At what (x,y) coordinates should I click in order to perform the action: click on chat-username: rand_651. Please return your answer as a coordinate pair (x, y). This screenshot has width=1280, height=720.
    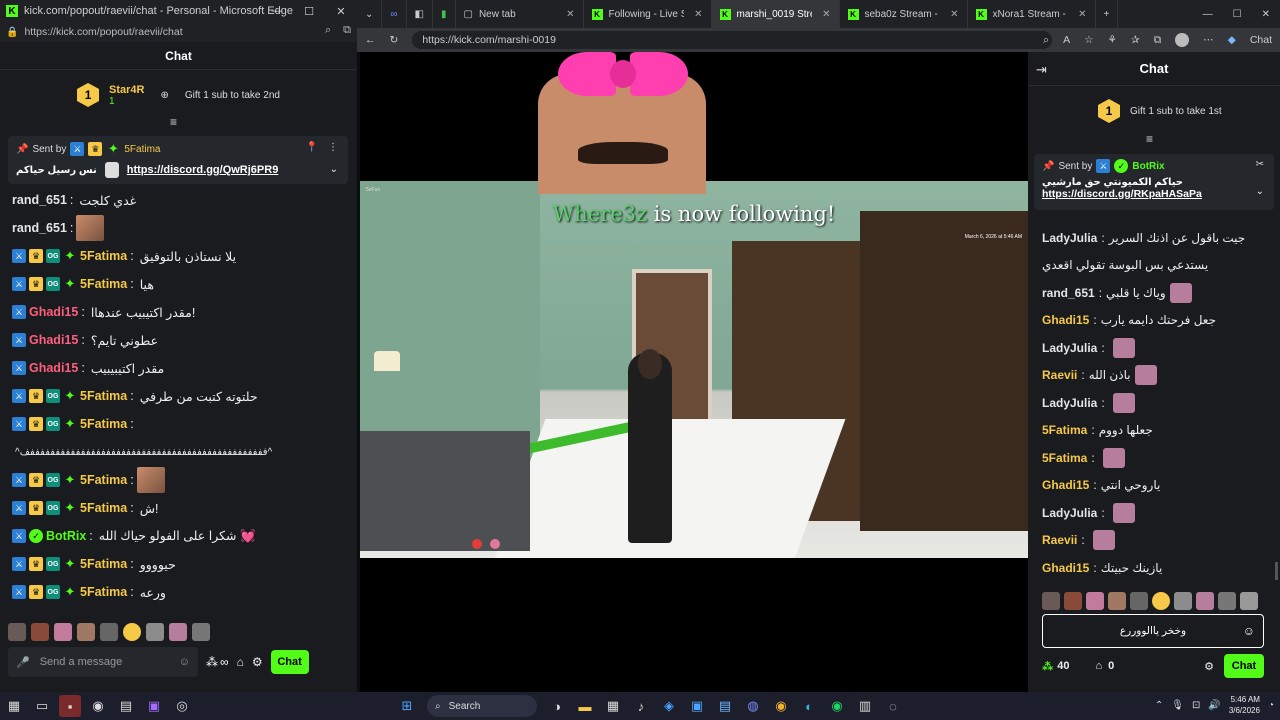
    Looking at the image, I should click on (39, 228).